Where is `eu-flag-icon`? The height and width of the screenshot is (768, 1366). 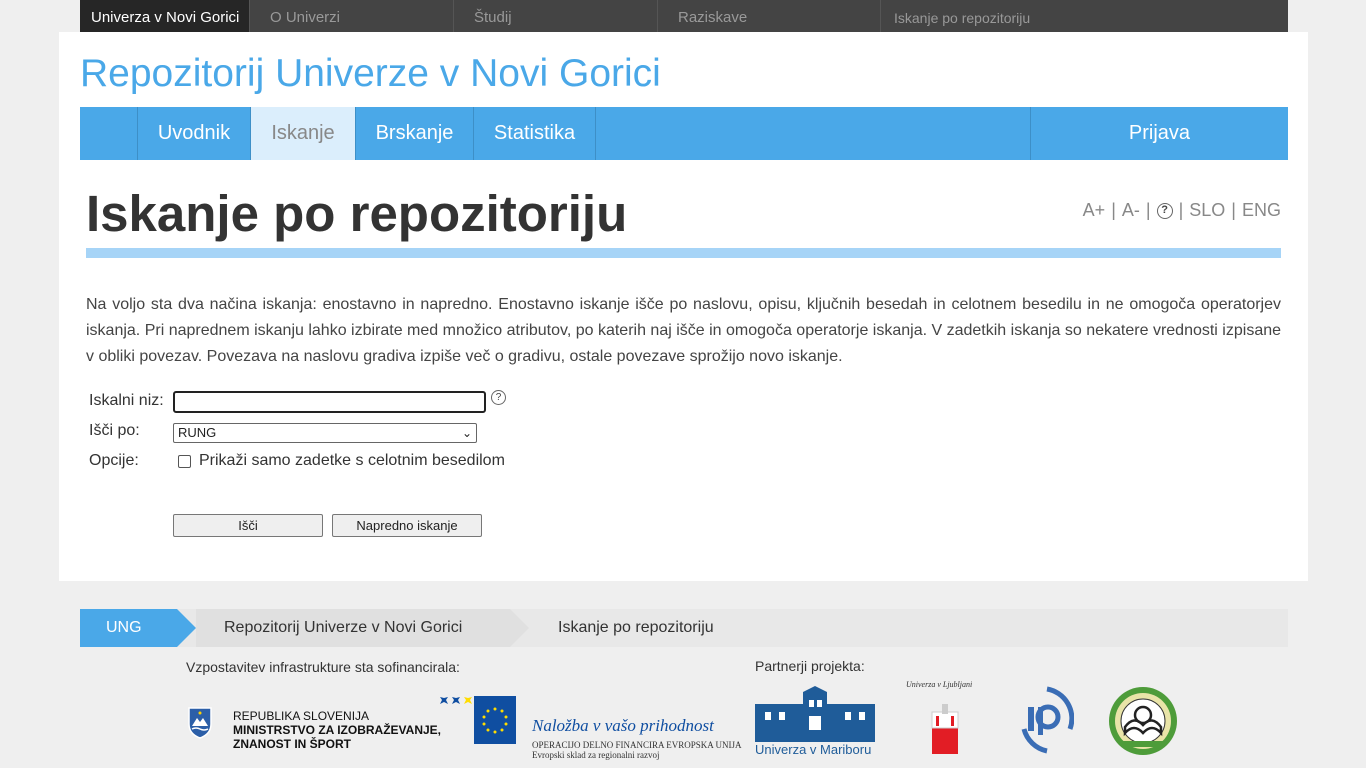 eu-flag-icon is located at coordinates (478, 720).